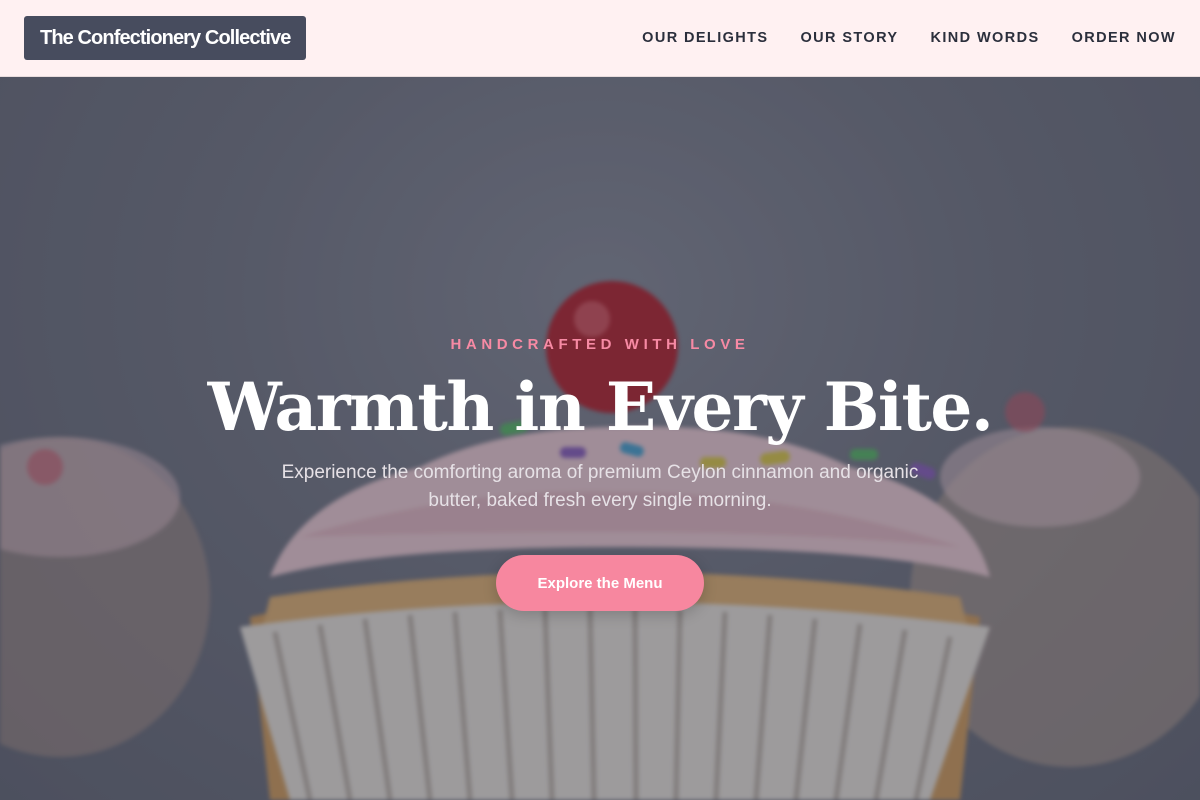  What do you see at coordinates (600, 583) in the screenshot?
I see `explore-menu-button: Explore the Menu` at bounding box center [600, 583].